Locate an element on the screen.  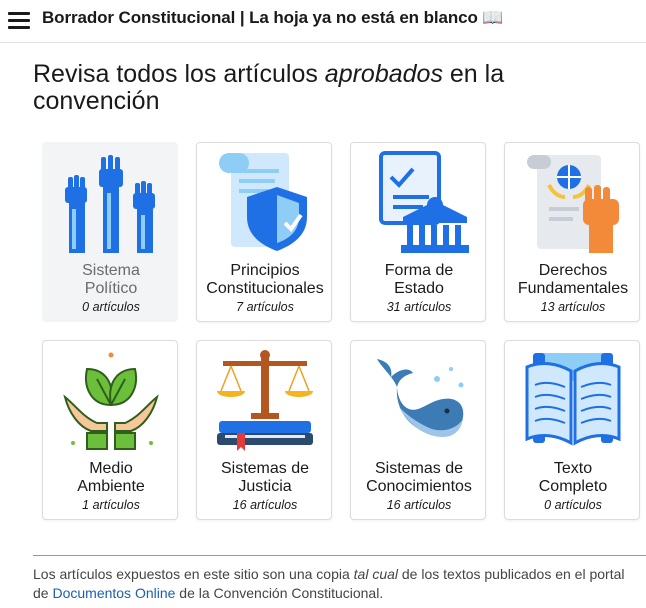
category-card-sistemas-de-conocimientos: Sistemas de Conocimientos 16 artículos is located at coordinates (418, 430).